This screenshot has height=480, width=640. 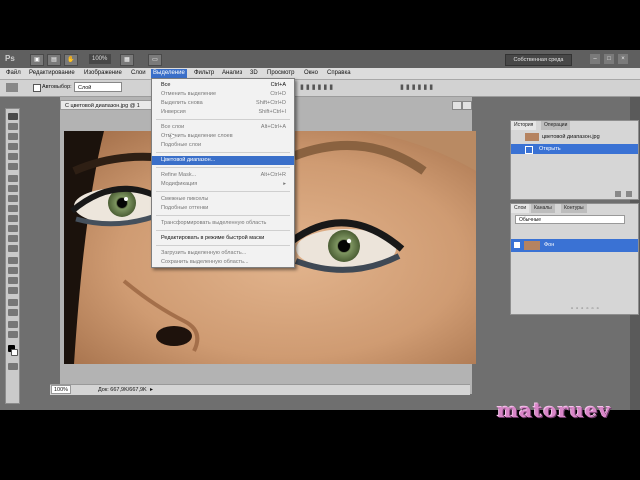 What do you see at coordinates (623, 59) in the screenshot?
I see `close-icon: ×` at bounding box center [623, 59].